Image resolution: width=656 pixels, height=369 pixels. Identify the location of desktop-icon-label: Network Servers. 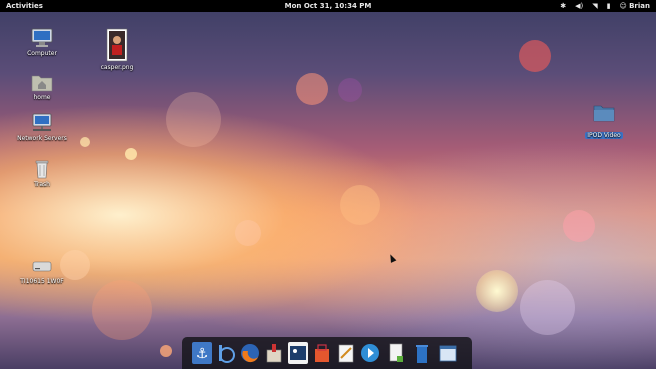
(42, 138).